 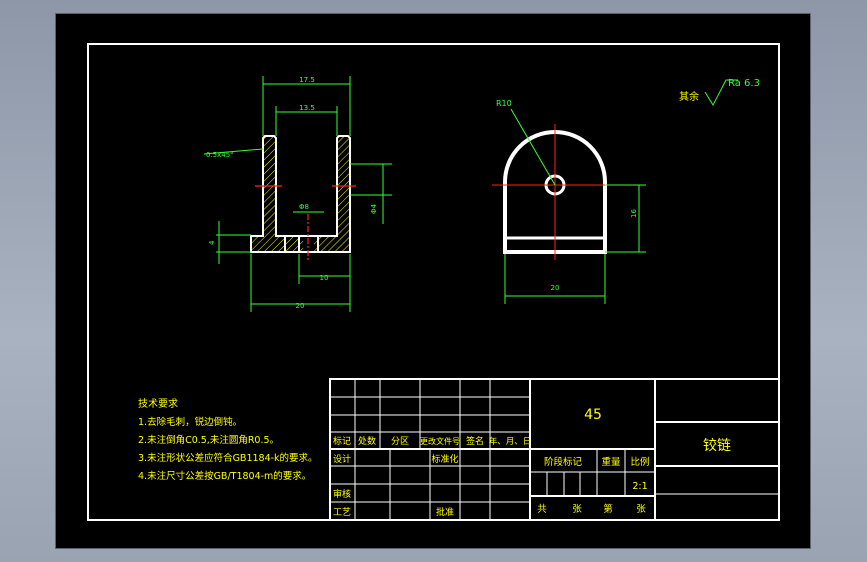 I want to click on roughness-prefix: 其余, so click(x=689, y=96).